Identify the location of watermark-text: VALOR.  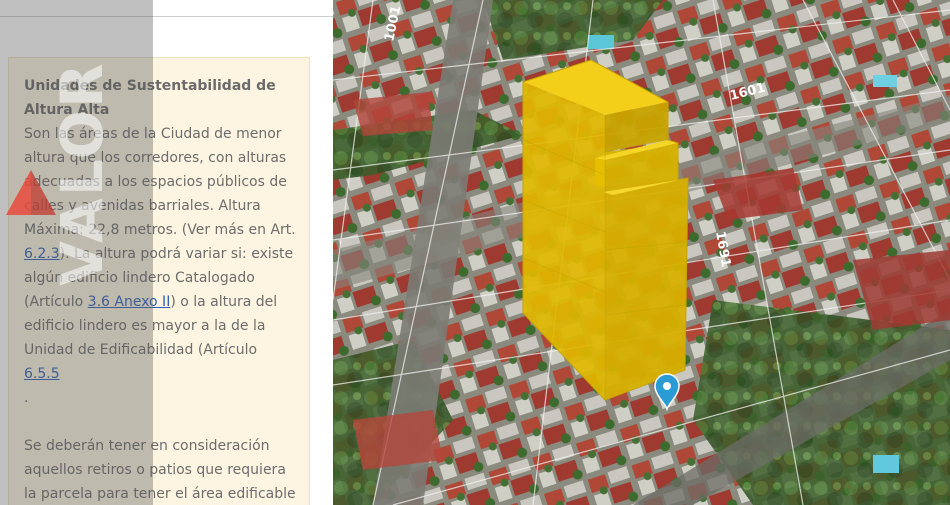
(82, 173).